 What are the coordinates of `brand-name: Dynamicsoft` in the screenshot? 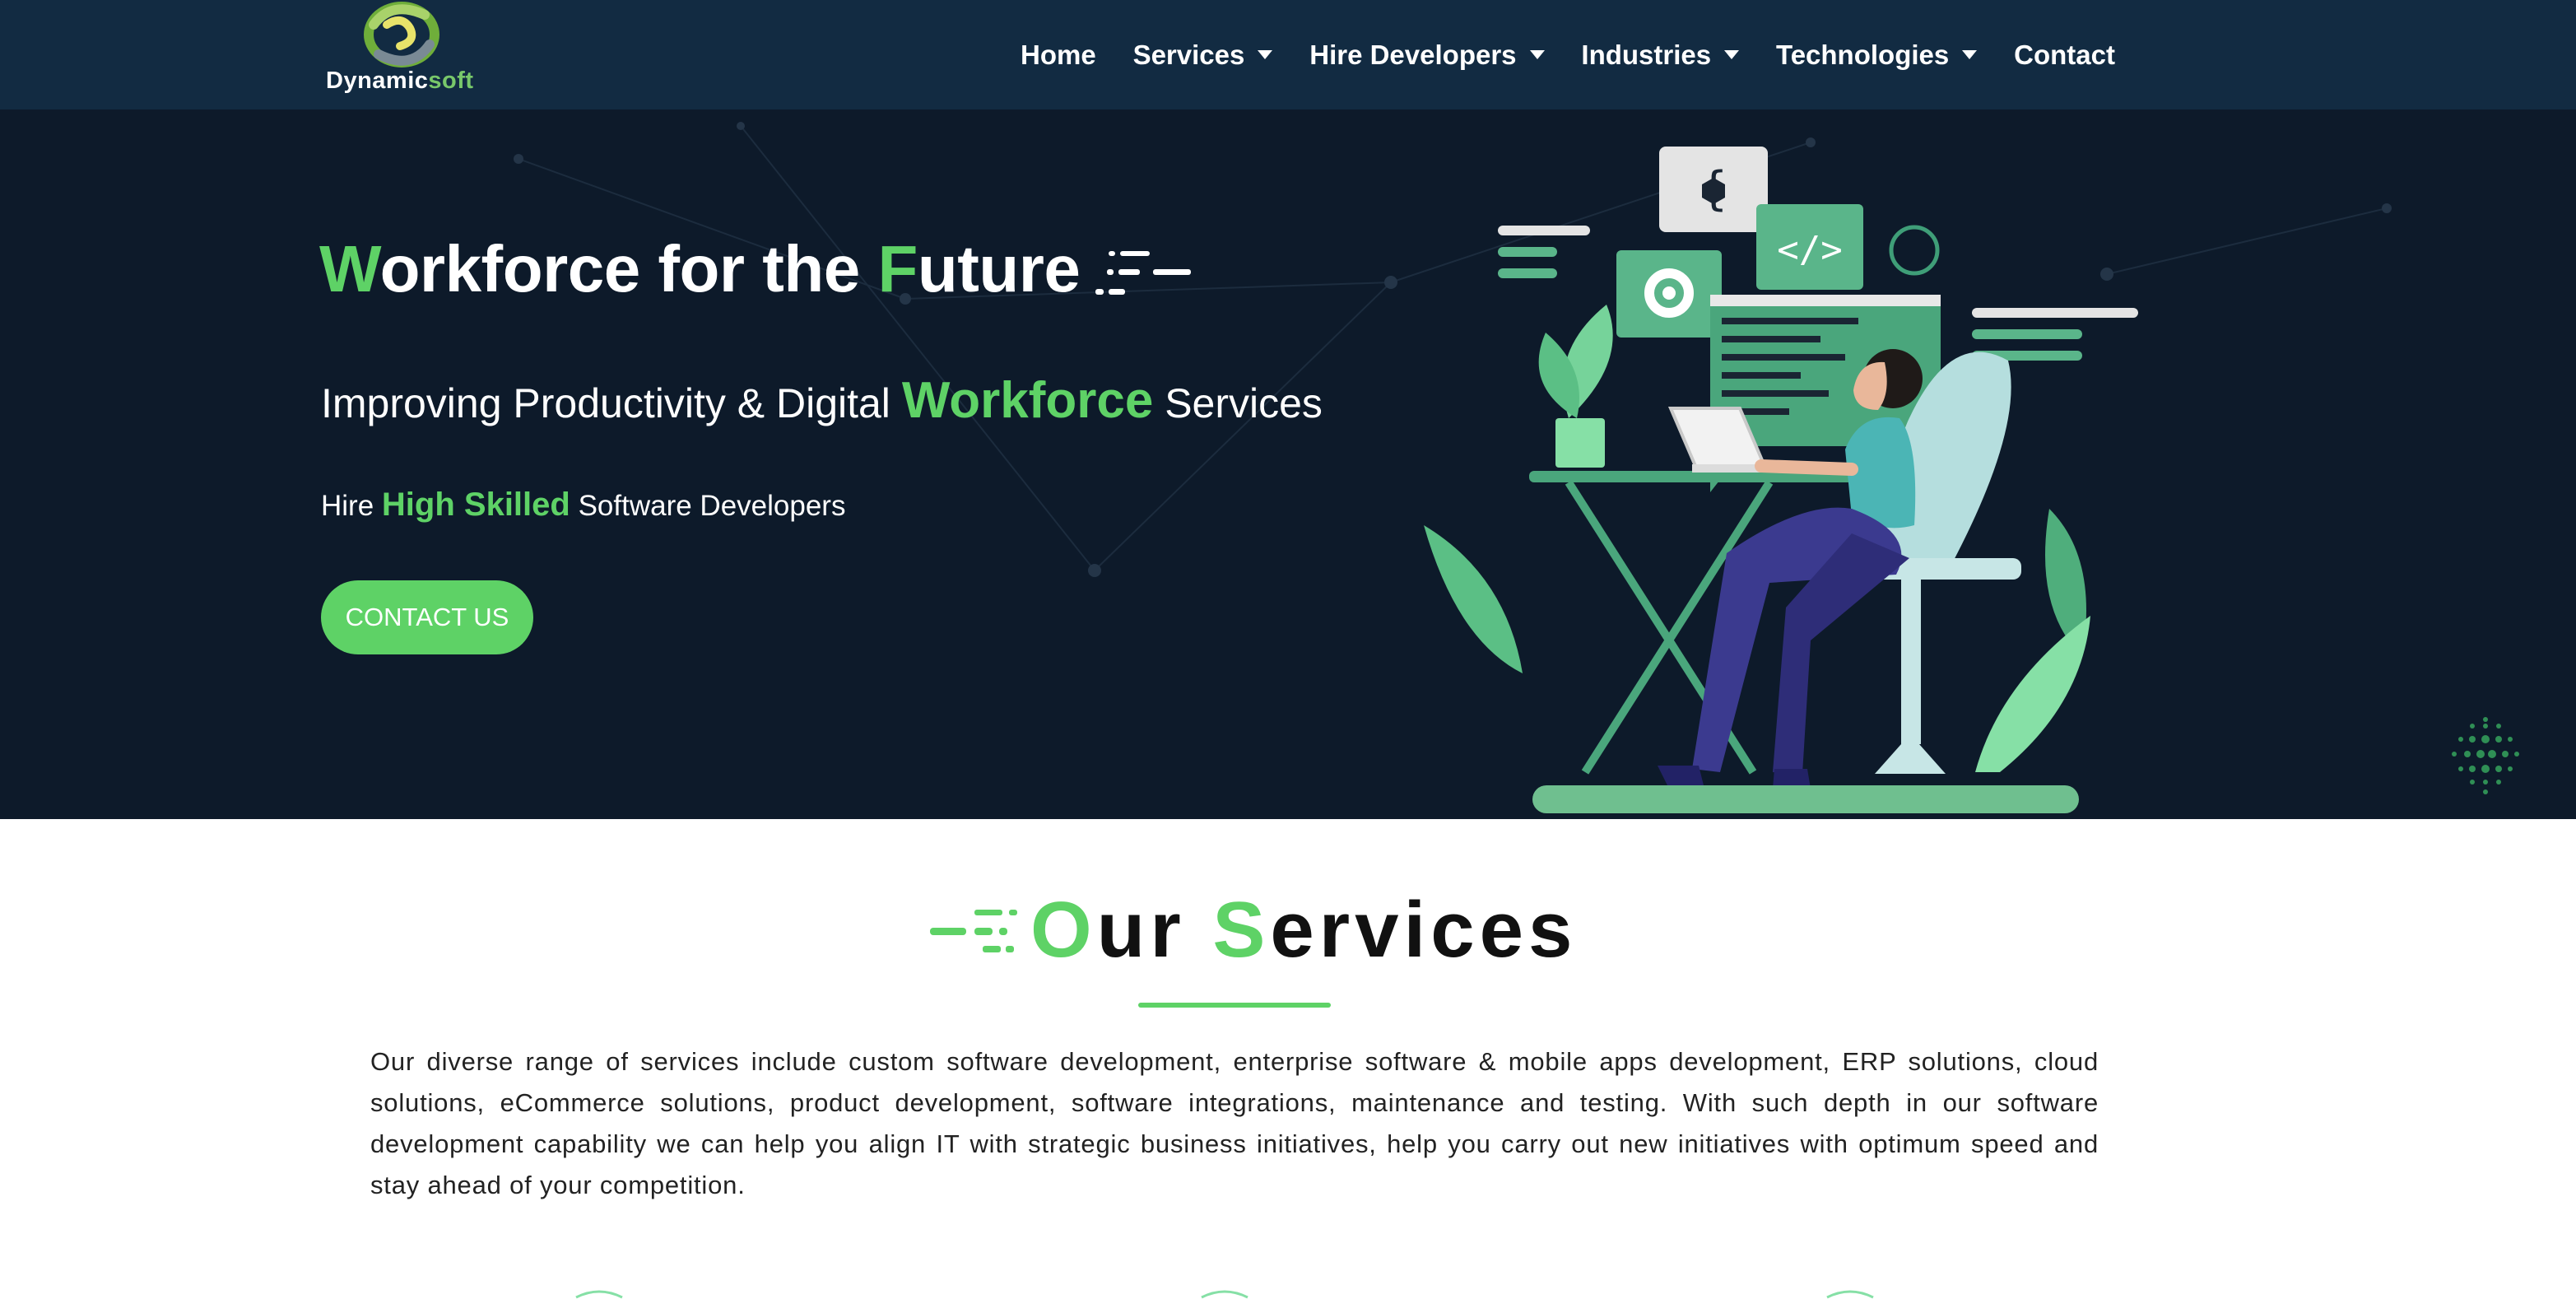 It's located at (400, 81).